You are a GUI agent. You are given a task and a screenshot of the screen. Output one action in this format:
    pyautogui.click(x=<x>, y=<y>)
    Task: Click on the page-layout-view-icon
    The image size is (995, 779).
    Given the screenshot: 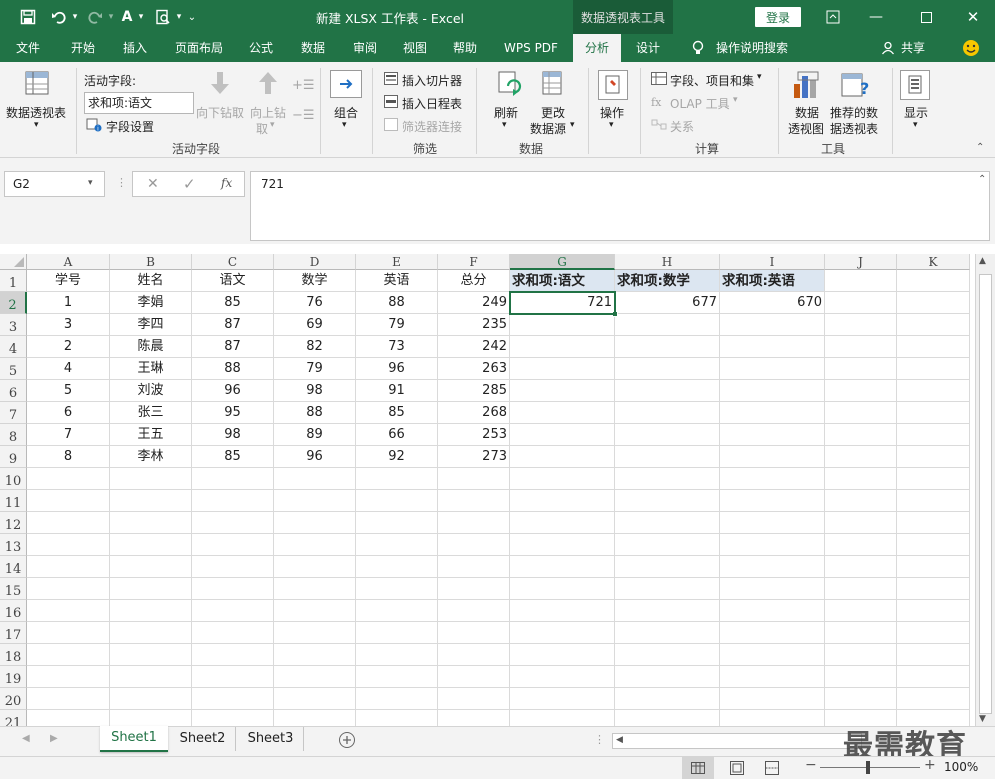 What is the action you would take?
    pyautogui.click(x=737, y=769)
    